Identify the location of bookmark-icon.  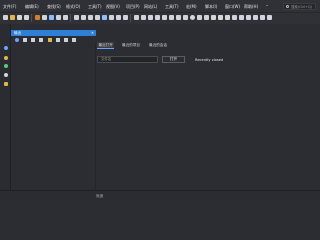
(136, 17).